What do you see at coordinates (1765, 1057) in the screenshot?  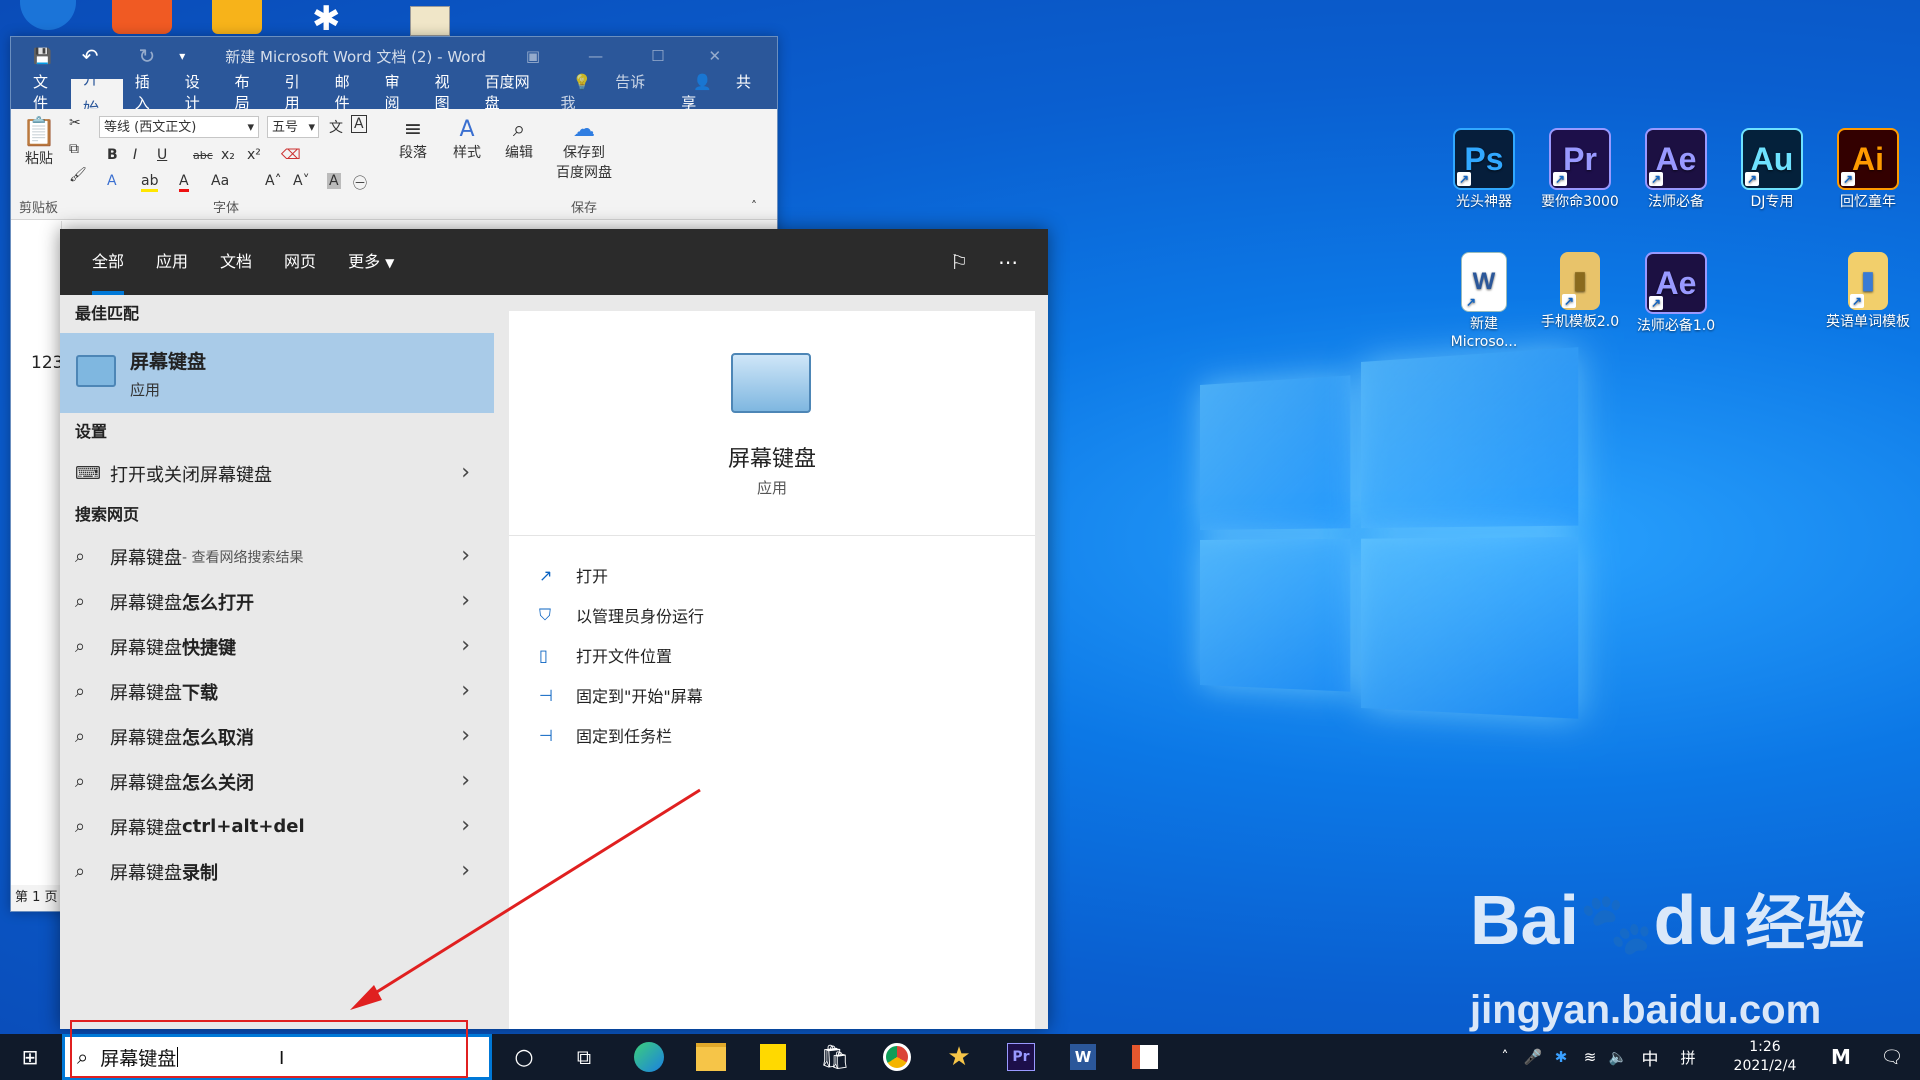 I see `clock: 1:26 2021/2/4` at bounding box center [1765, 1057].